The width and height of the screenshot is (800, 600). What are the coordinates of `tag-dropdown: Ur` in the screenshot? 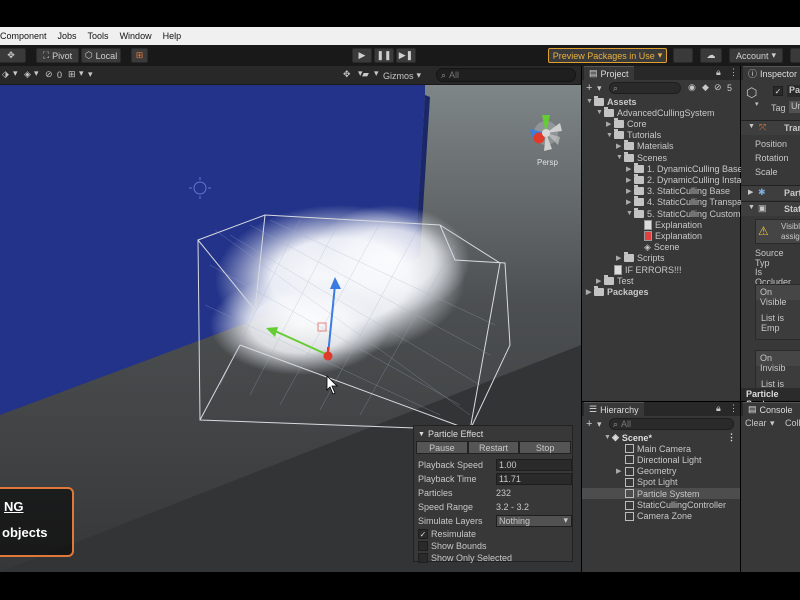 It's located at (794, 107).